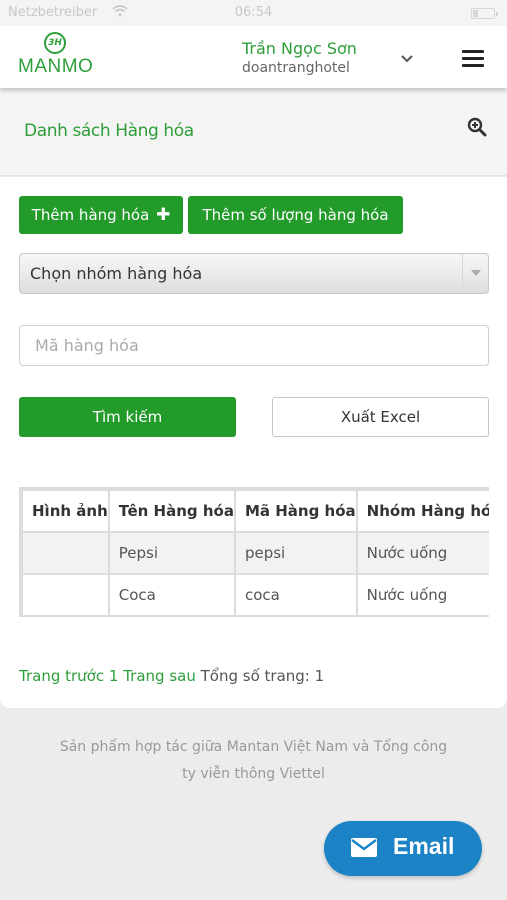 Image resolution: width=507 pixels, height=900 pixels. I want to click on app-header: 3H MANMO Trần Ngọc Sơn doantranghotel, so click(253, 57).